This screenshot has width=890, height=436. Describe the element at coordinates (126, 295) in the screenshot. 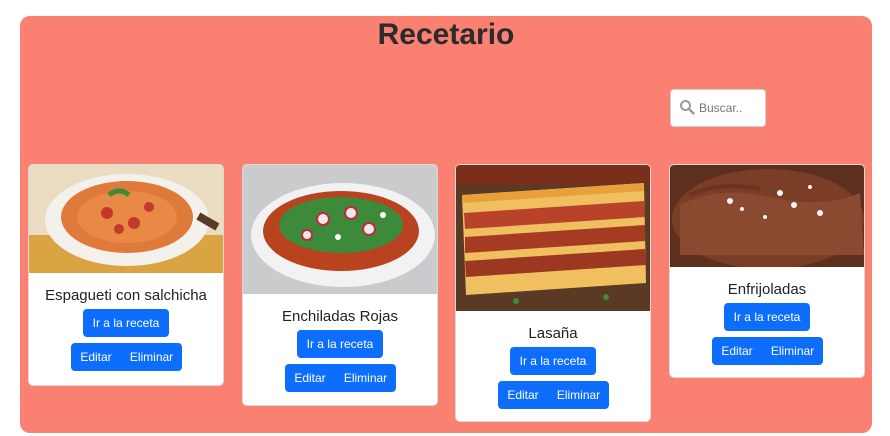

I see `recipe-name: Espagueti con salchicha` at that location.